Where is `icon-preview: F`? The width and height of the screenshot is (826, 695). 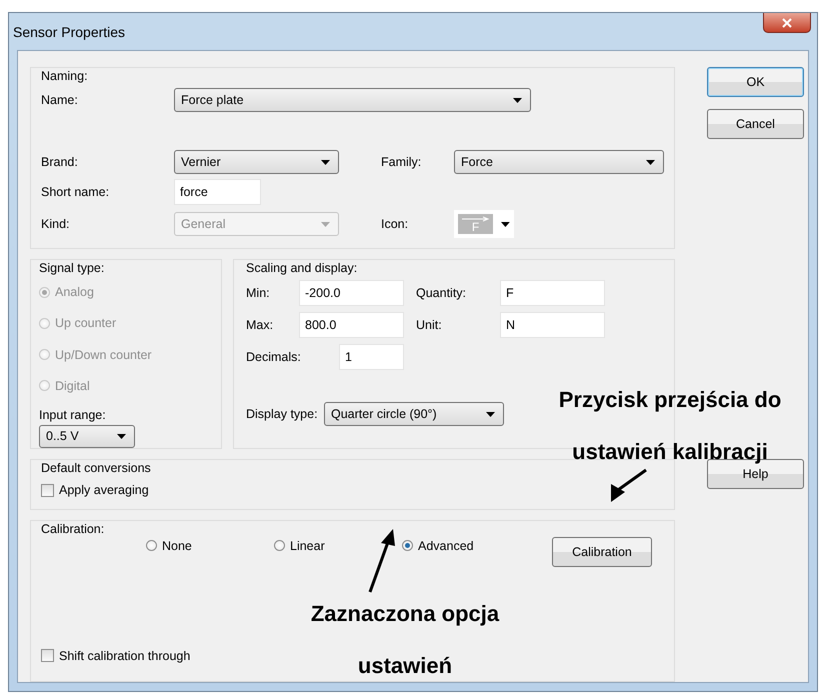
icon-preview: F is located at coordinates (476, 224).